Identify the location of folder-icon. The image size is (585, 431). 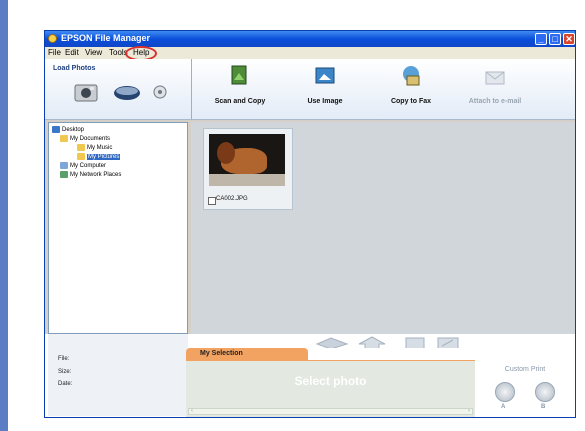
(64, 138).